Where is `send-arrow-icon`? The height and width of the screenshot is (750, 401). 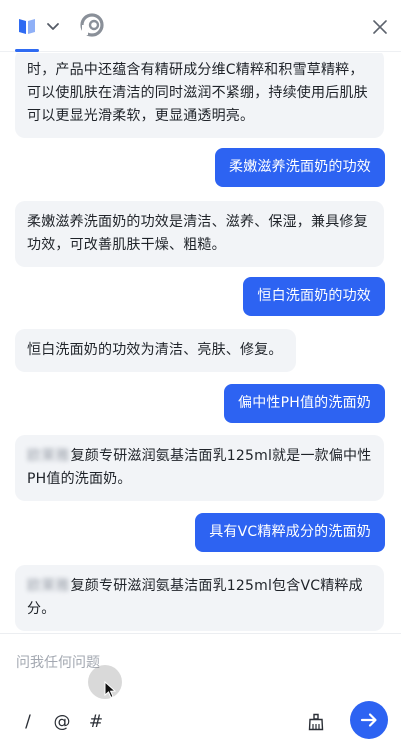
send-arrow-icon is located at coordinates (368, 720).